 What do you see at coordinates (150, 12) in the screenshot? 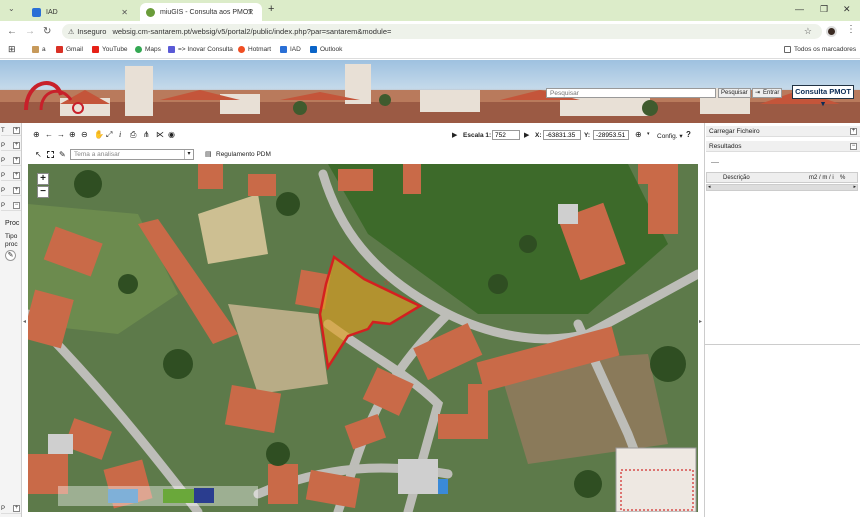
I see `miugis-favicon-icon` at bounding box center [150, 12].